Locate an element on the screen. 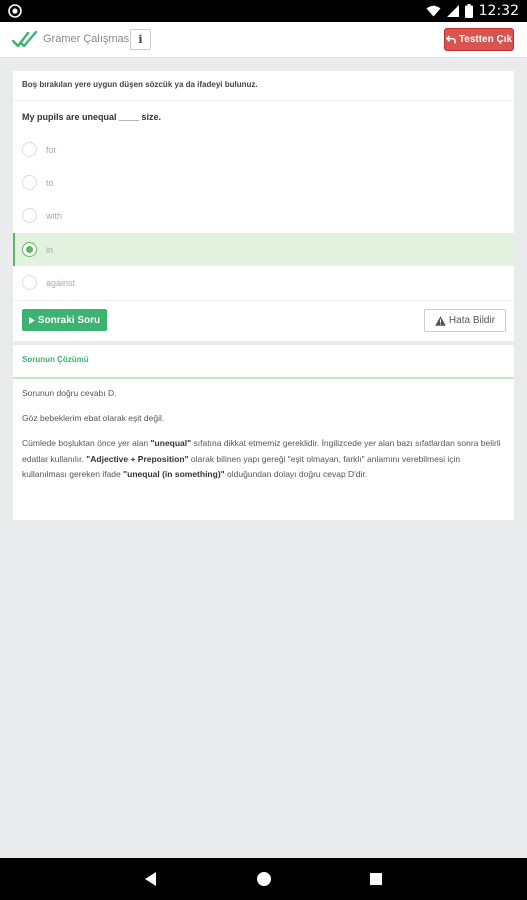  option-label: for is located at coordinates (51, 149).